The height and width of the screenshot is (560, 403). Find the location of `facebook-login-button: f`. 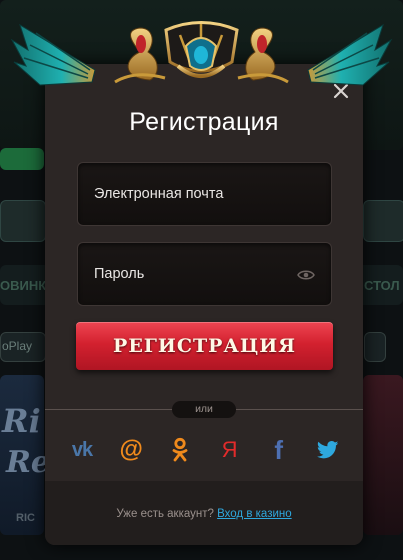

facebook-login-button: f is located at coordinates (279, 449).